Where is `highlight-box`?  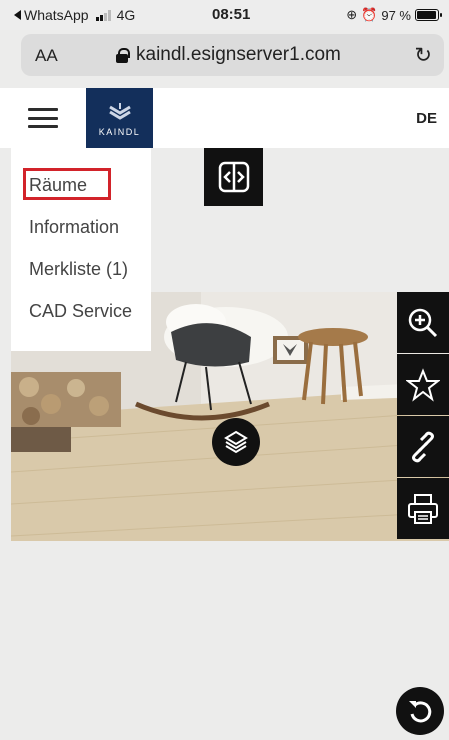
highlight-box is located at coordinates (67, 184).